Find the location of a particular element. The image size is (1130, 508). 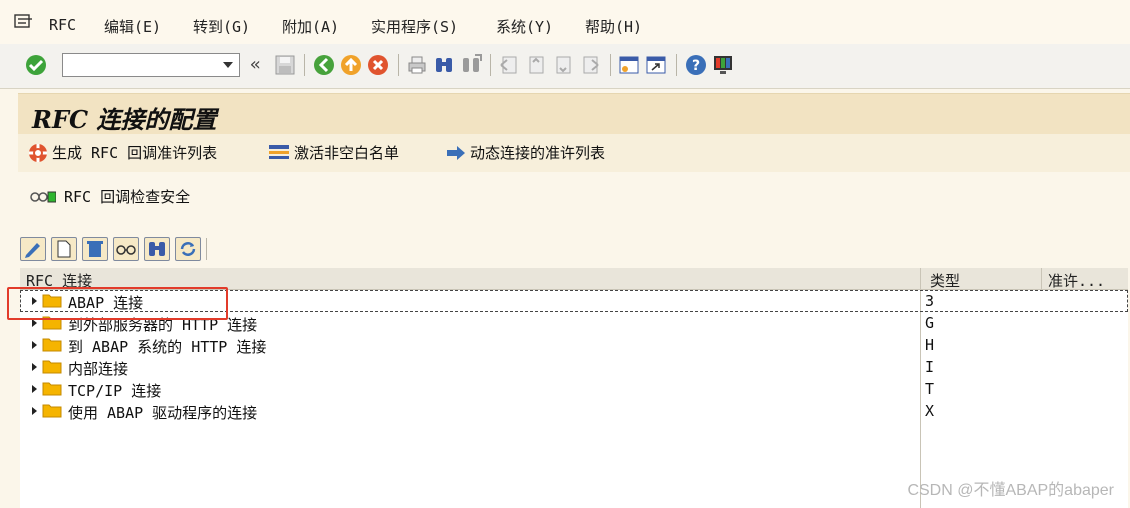

application-toolbar: 生成 RFC 回调准许列表 激活非空白名单 动态连接的准许列表 is located at coordinates (574, 153).